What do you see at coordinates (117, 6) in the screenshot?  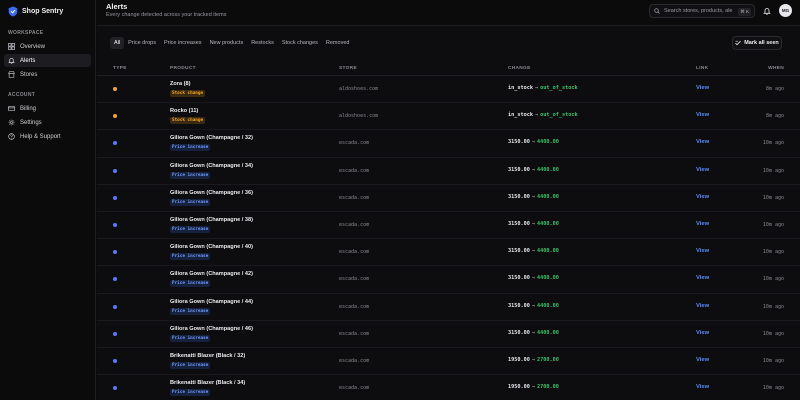 I see `page-title: Alerts` at bounding box center [117, 6].